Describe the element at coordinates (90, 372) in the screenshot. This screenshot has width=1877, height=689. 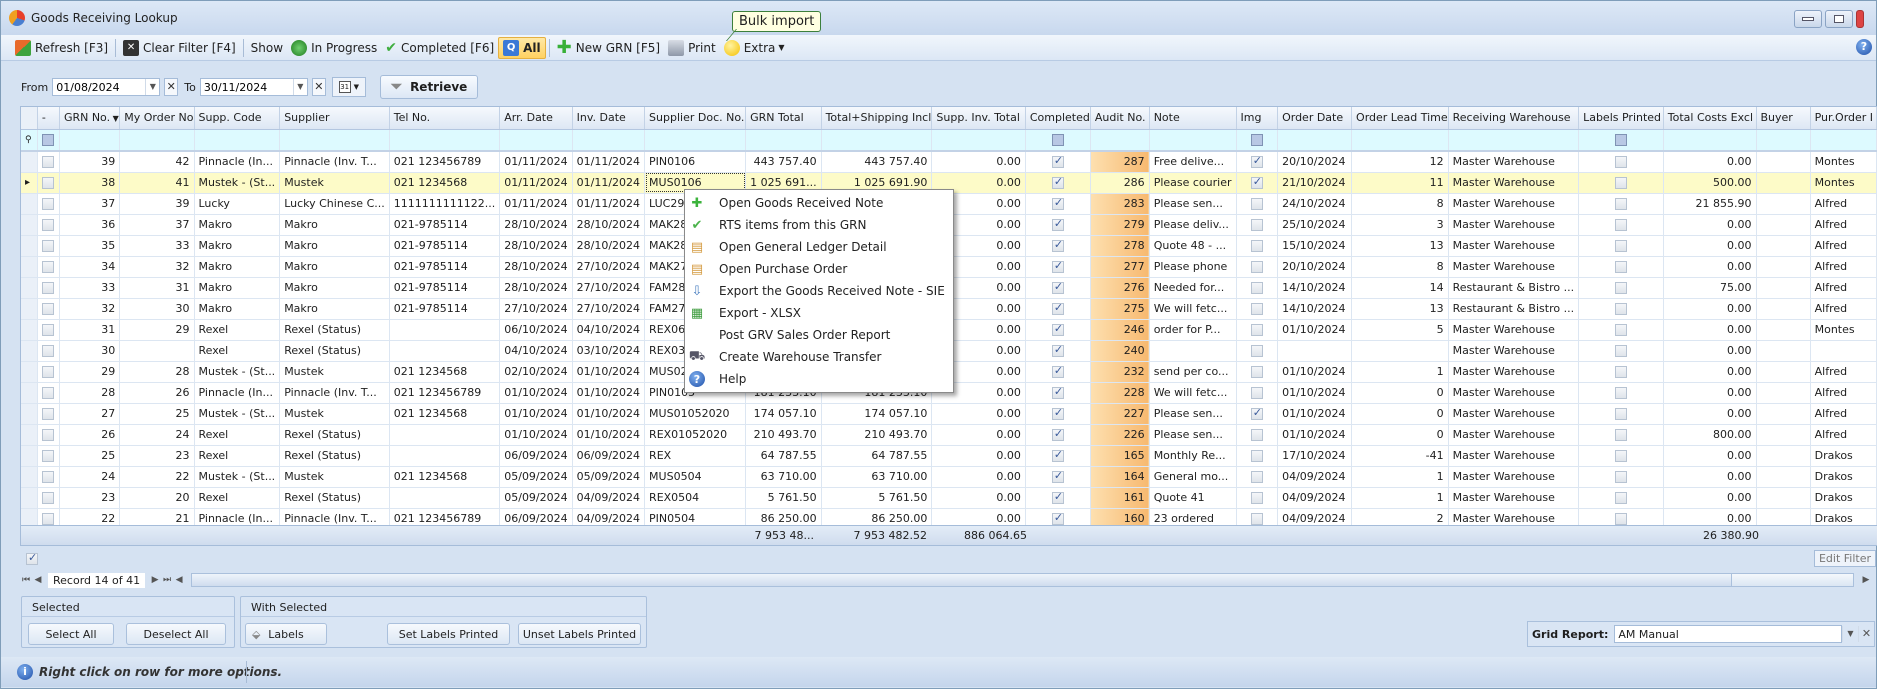
I see `cell-grn: 29` at that location.